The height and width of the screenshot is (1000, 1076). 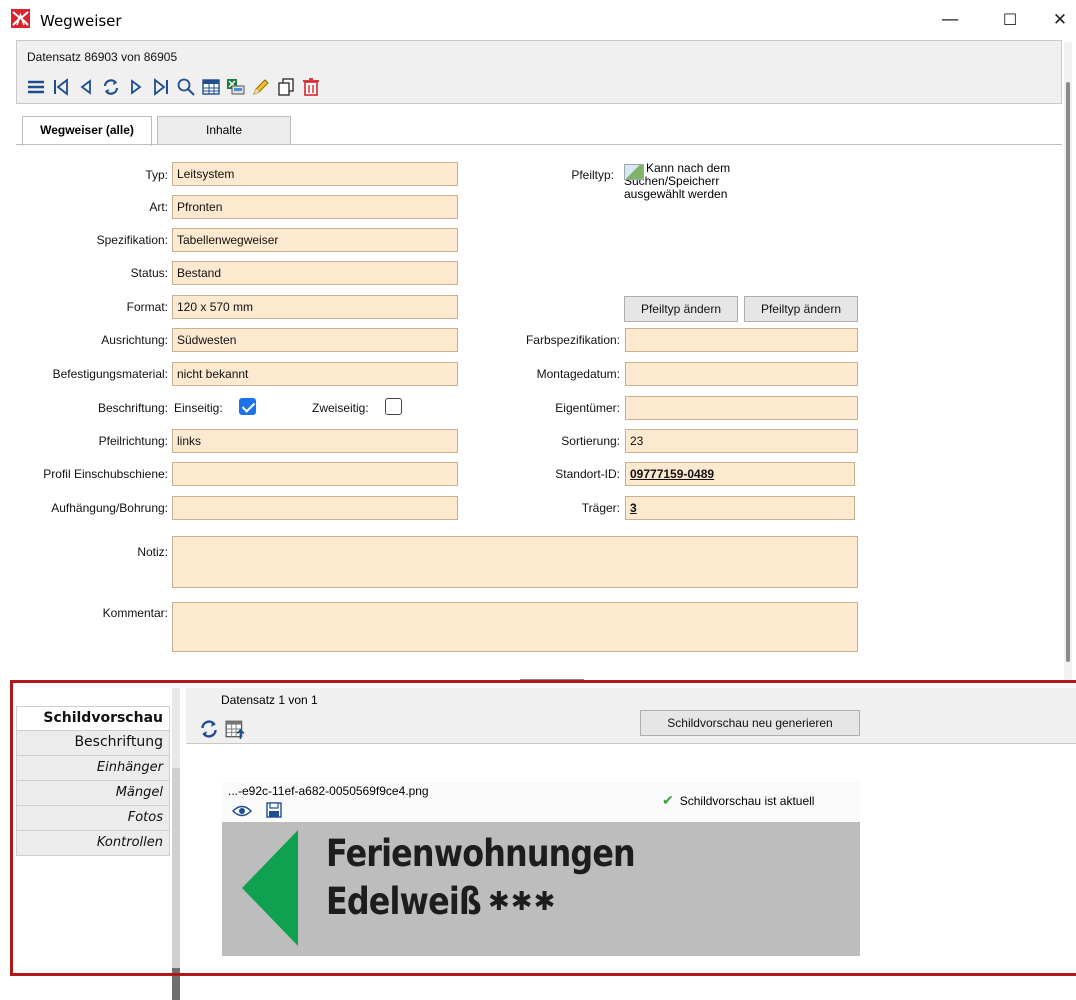 I want to click on vertical-splitter, so click(x=176, y=844).